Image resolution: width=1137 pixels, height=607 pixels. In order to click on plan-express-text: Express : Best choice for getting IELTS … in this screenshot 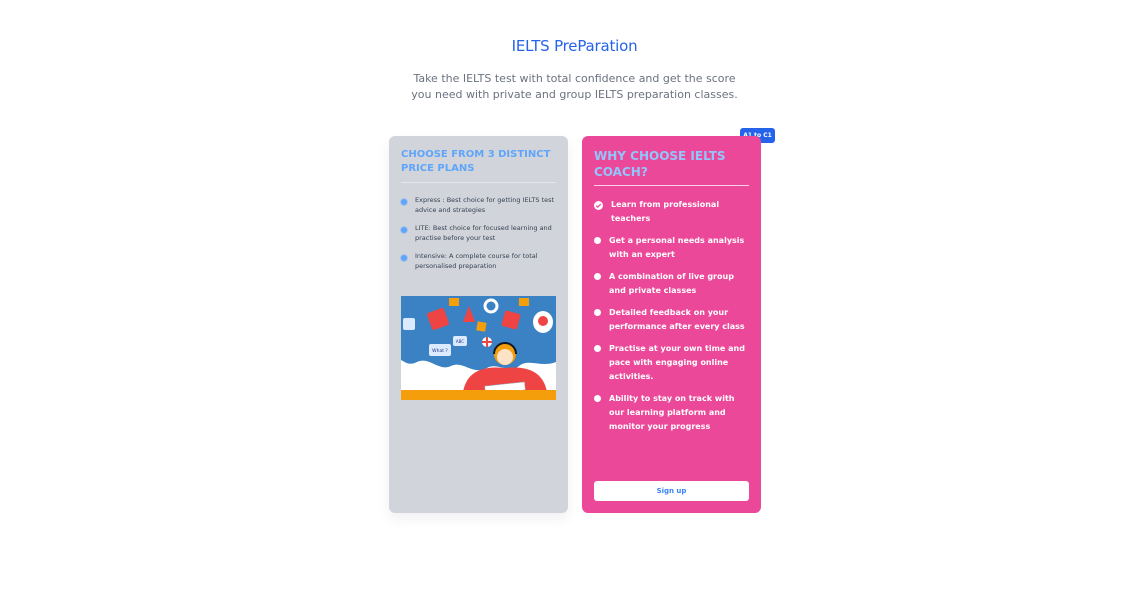, I will do `click(485, 205)`.